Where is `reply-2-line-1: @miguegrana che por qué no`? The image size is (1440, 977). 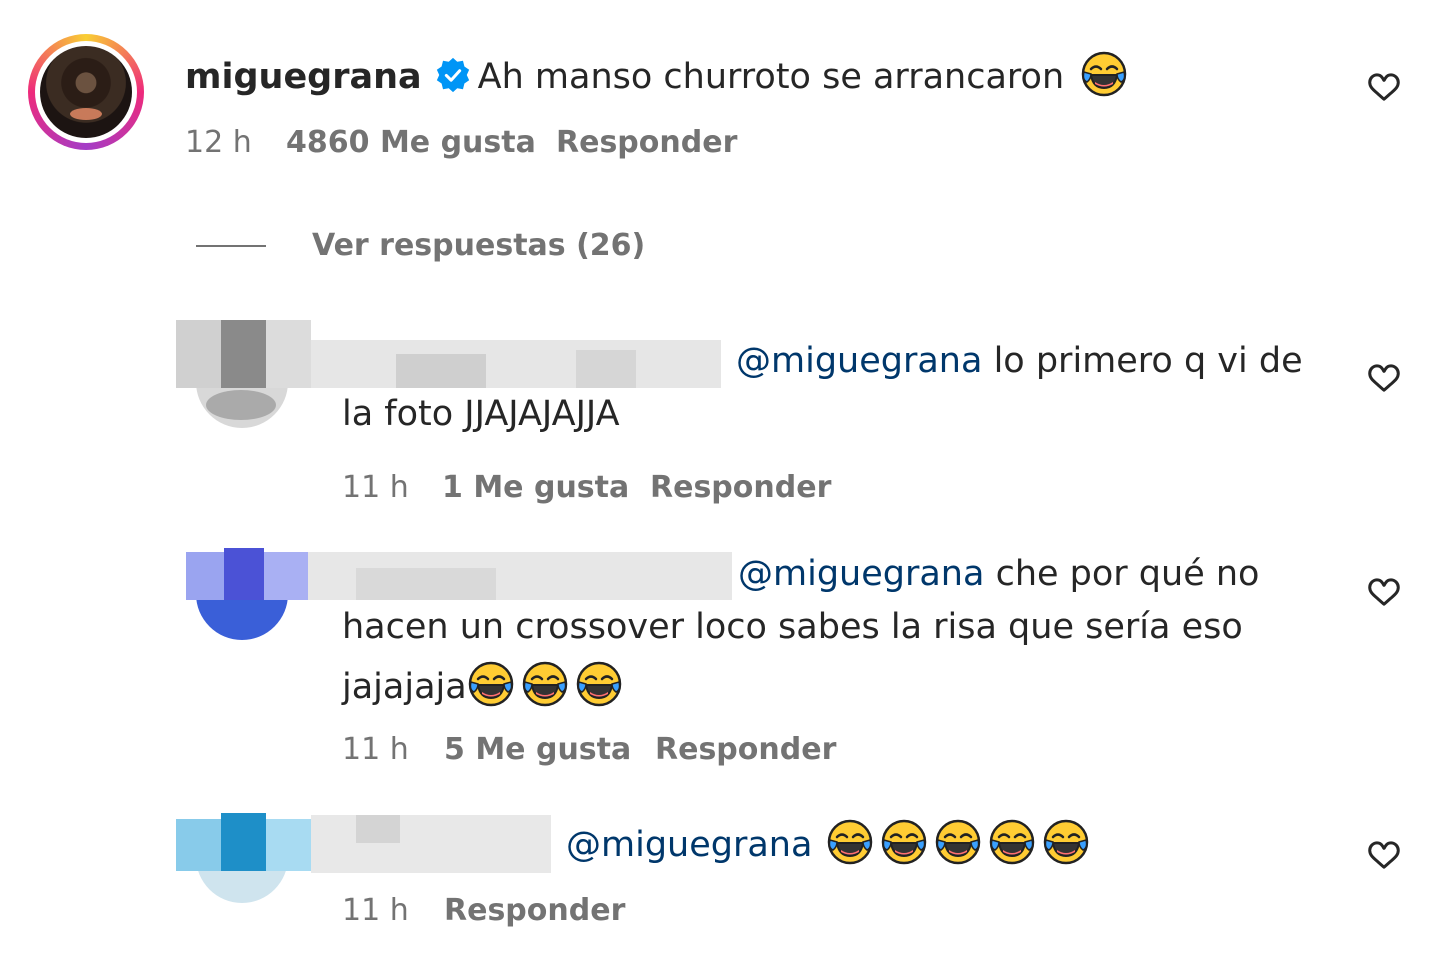
reply-2-line-1: @miguegrana che por qué no is located at coordinates (999, 574).